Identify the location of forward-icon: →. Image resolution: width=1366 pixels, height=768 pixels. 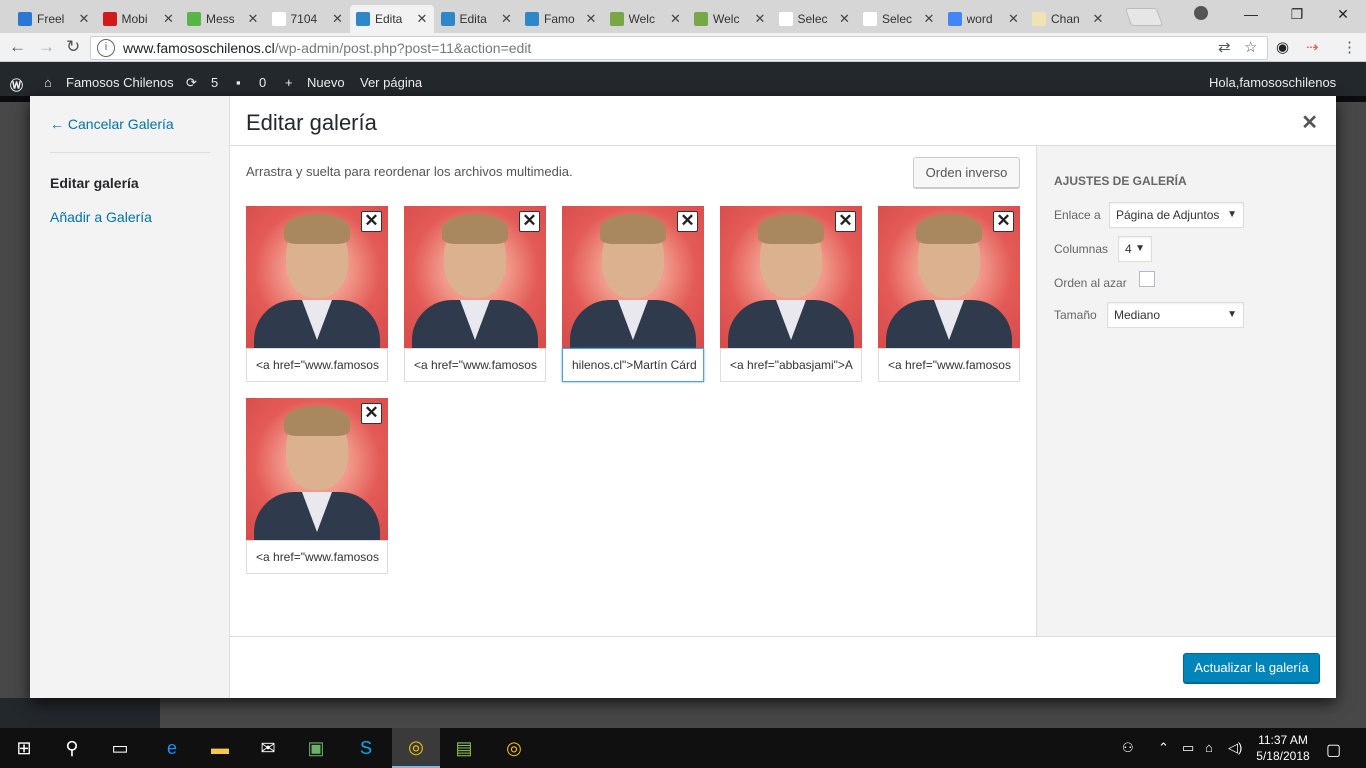
(46, 47).